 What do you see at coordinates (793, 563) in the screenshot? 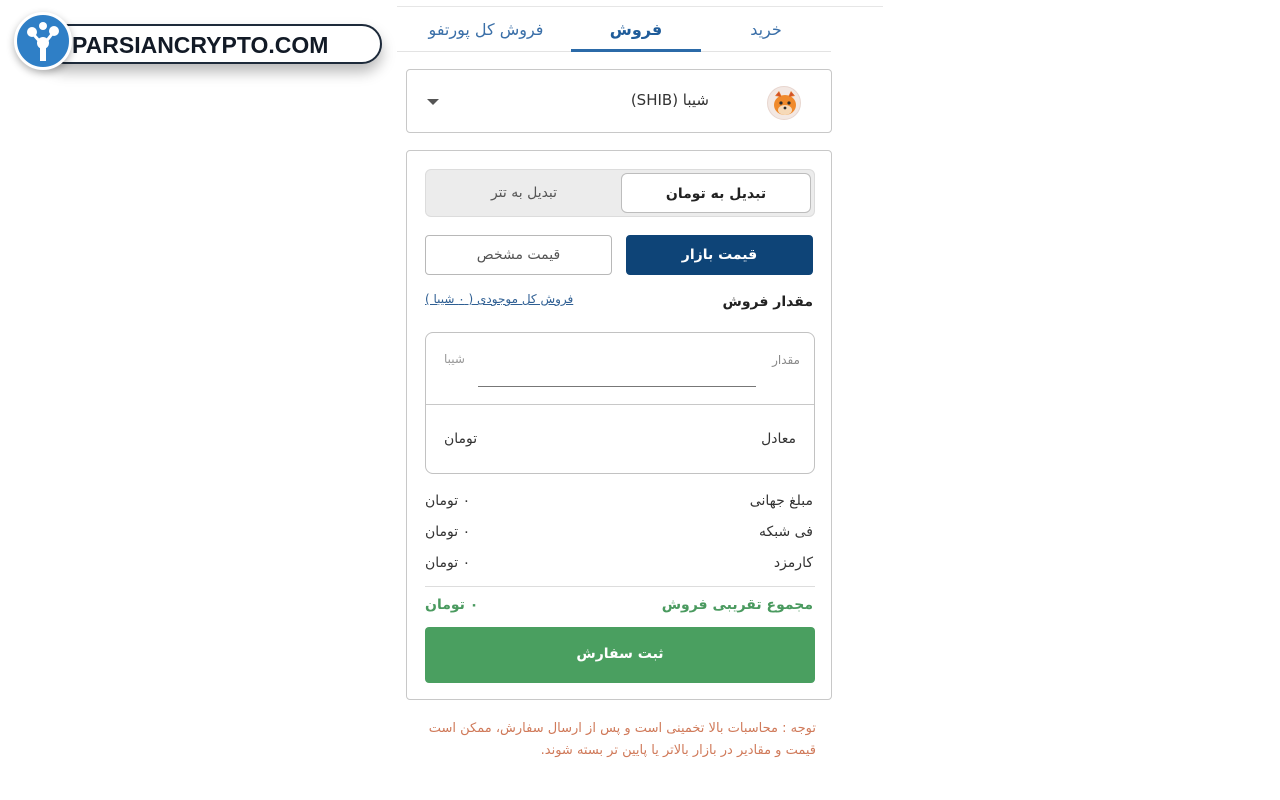
I see `summary-label: کارمزد` at bounding box center [793, 563].